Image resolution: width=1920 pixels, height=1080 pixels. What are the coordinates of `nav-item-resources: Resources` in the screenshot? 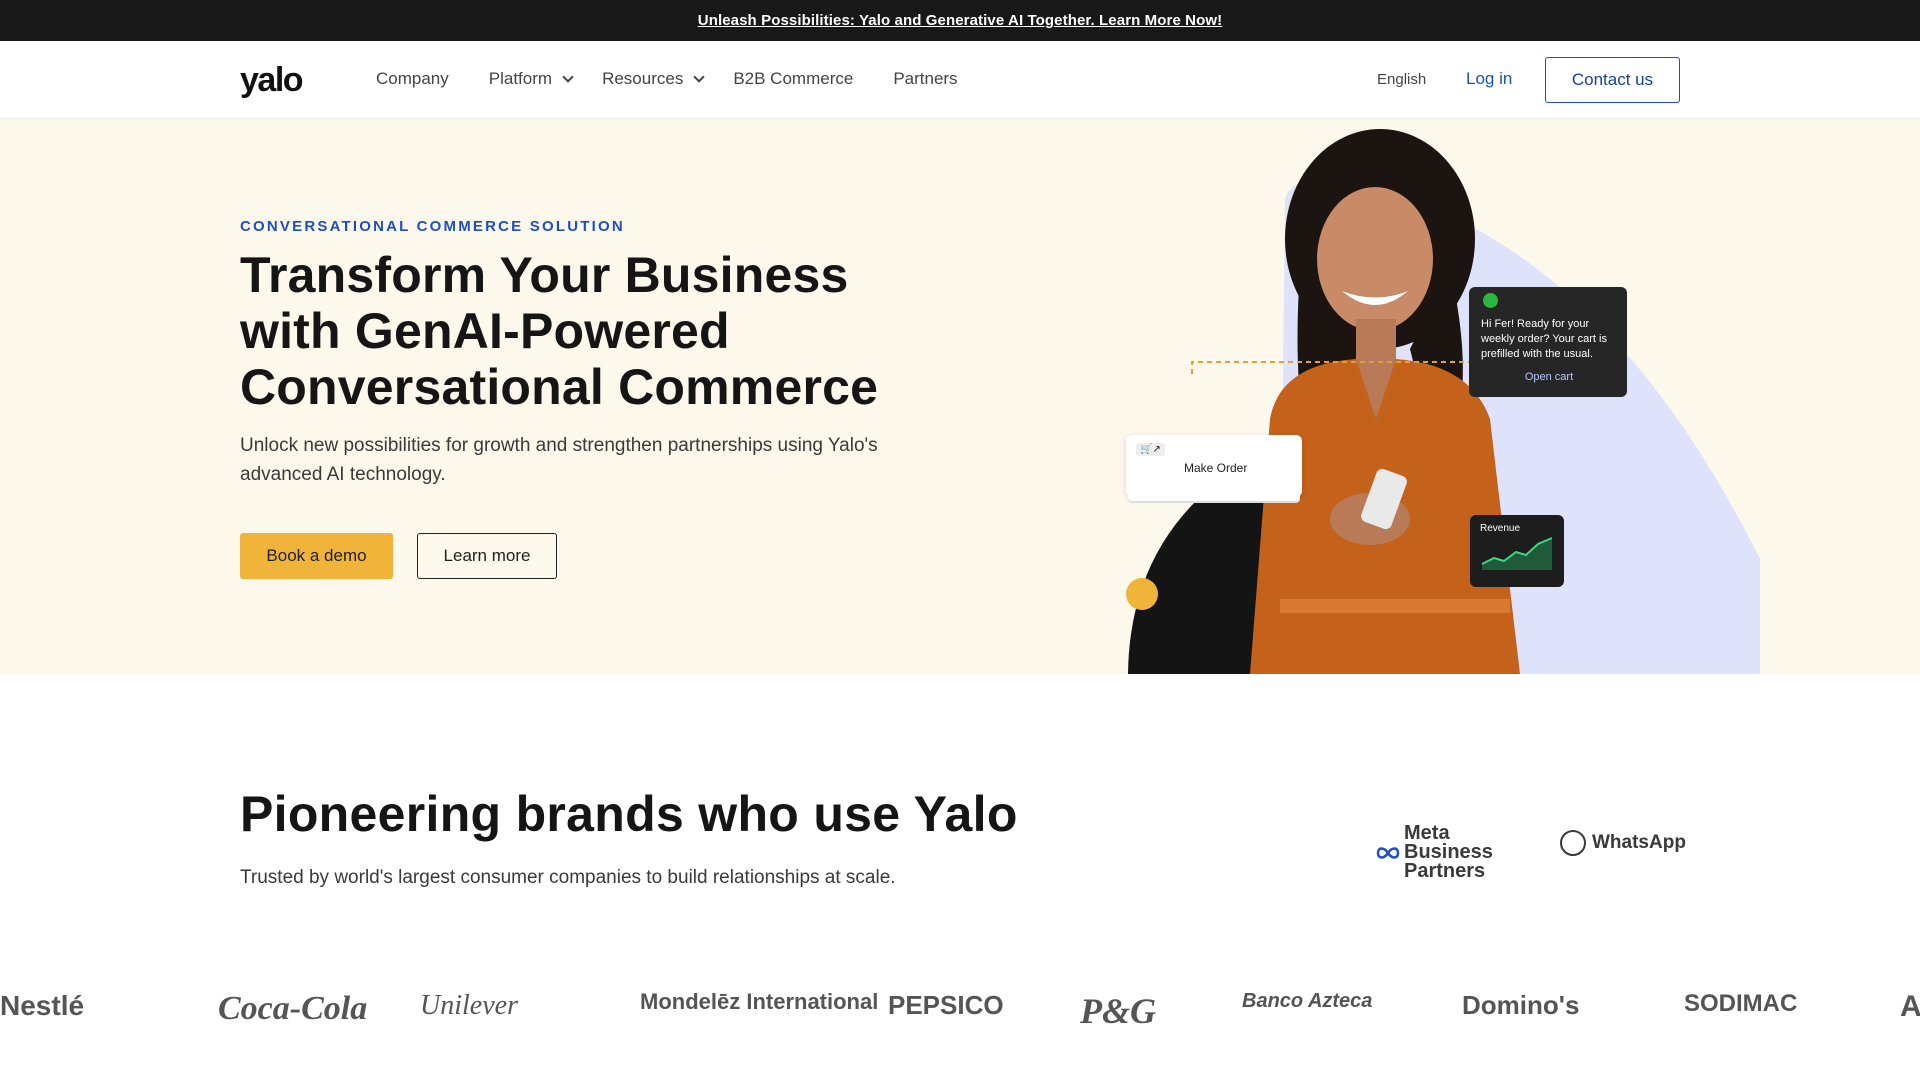 It's located at (653, 79).